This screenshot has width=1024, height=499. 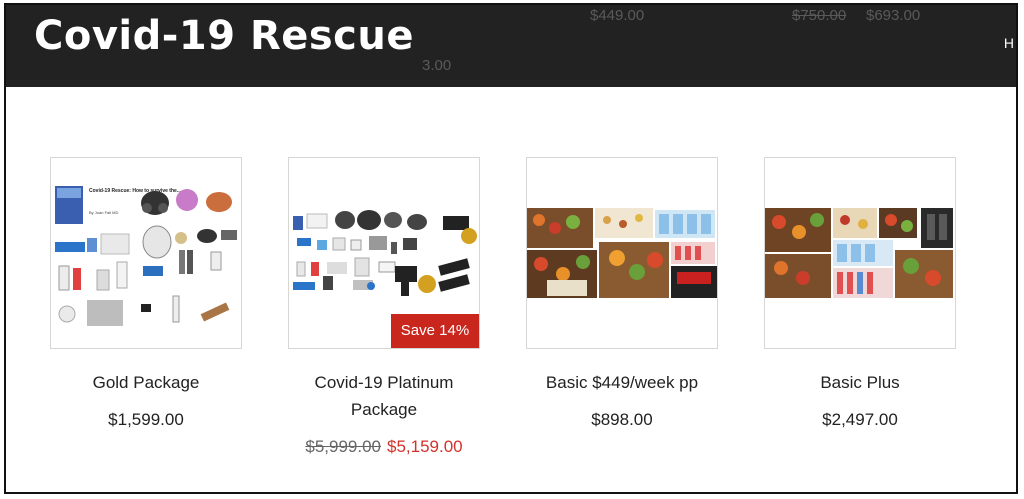 I want to click on ghost-price-old: $750.00, so click(x=819, y=15).